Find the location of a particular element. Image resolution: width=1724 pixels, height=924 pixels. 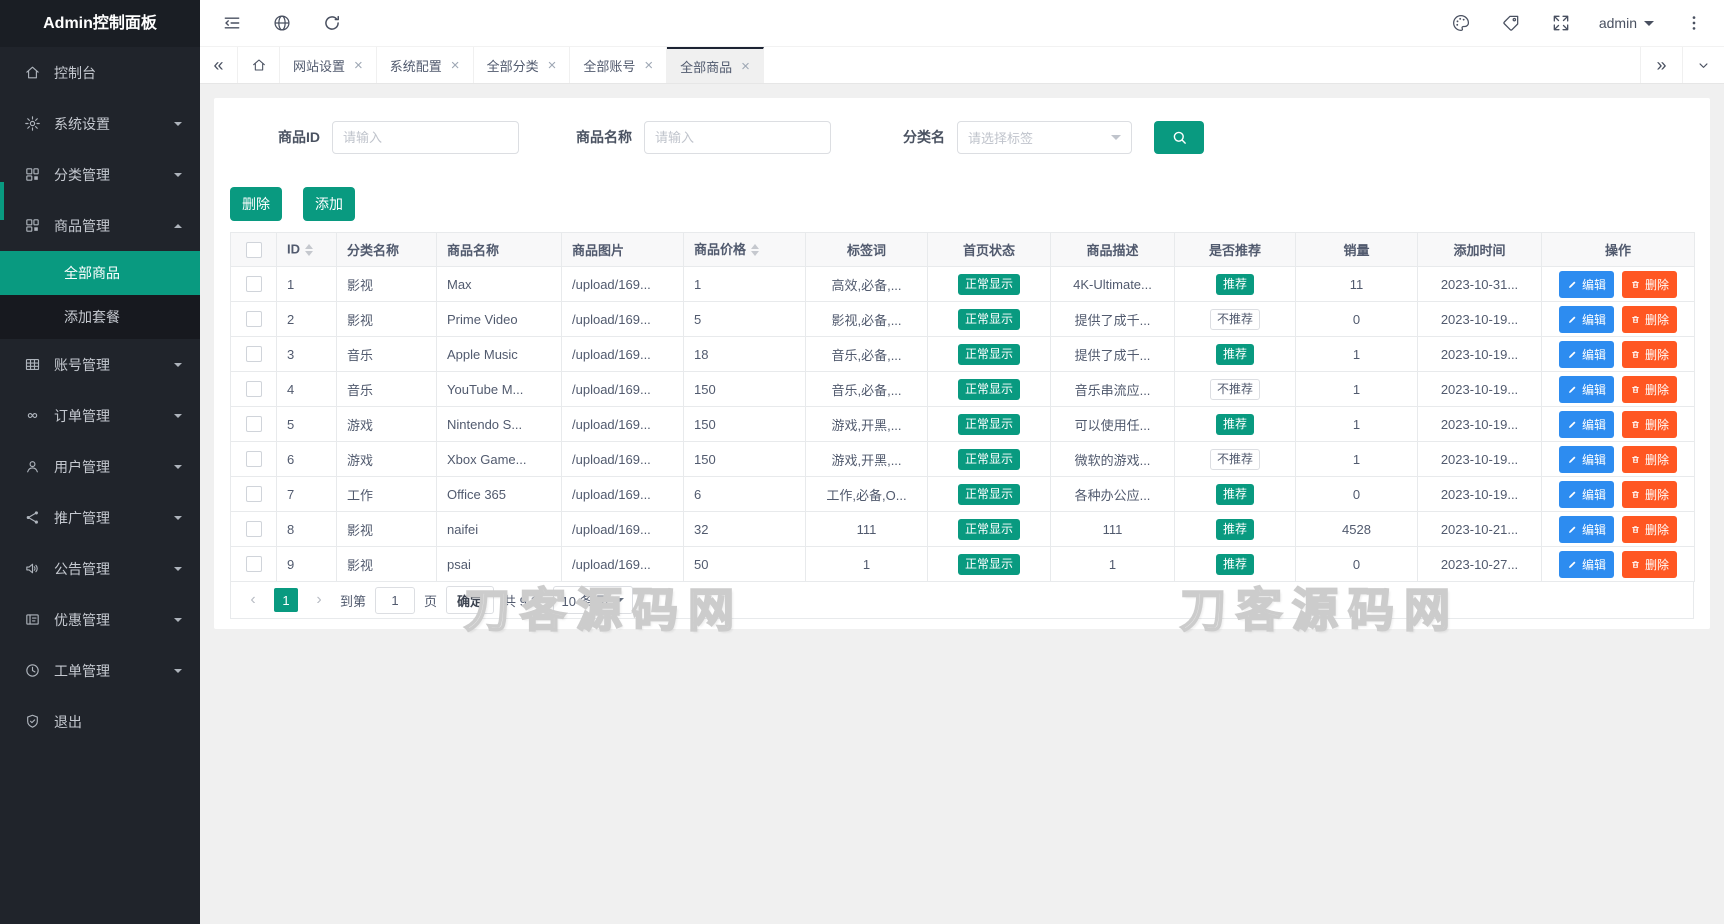

more-options-icon is located at coordinates (1694, 23).